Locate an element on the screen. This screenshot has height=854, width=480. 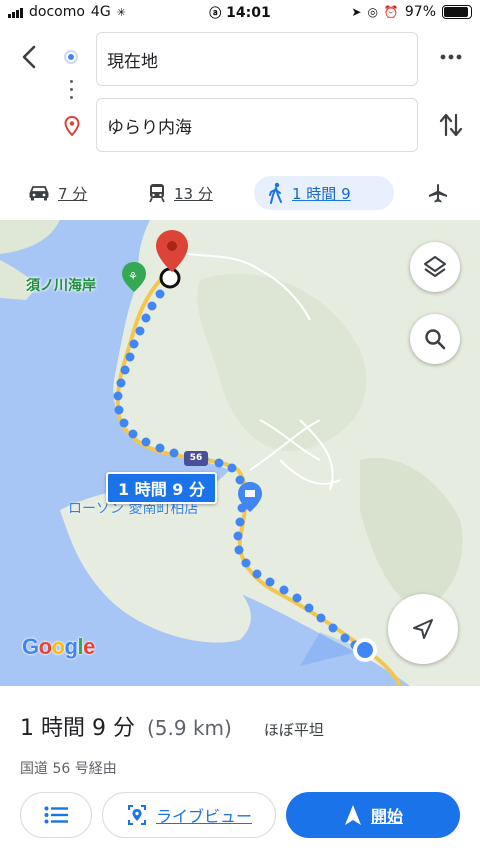
route-duration-callout: 1 時間 9 分 is located at coordinates (161, 488).